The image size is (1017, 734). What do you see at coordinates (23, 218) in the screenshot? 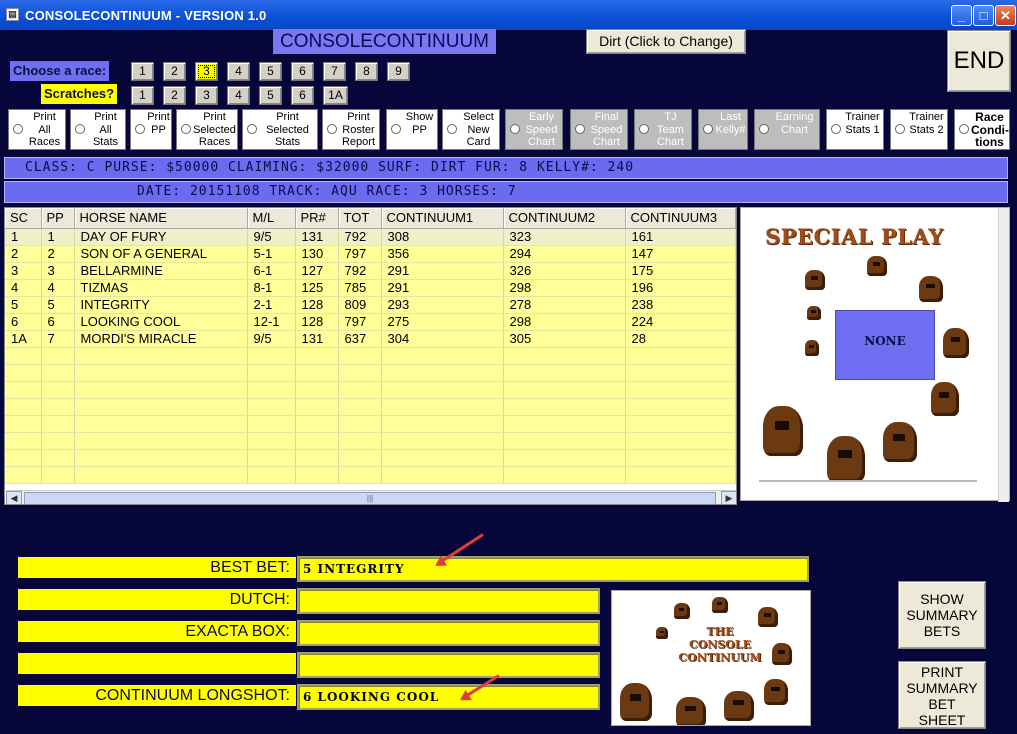
I see `column-header: SC` at bounding box center [23, 218].